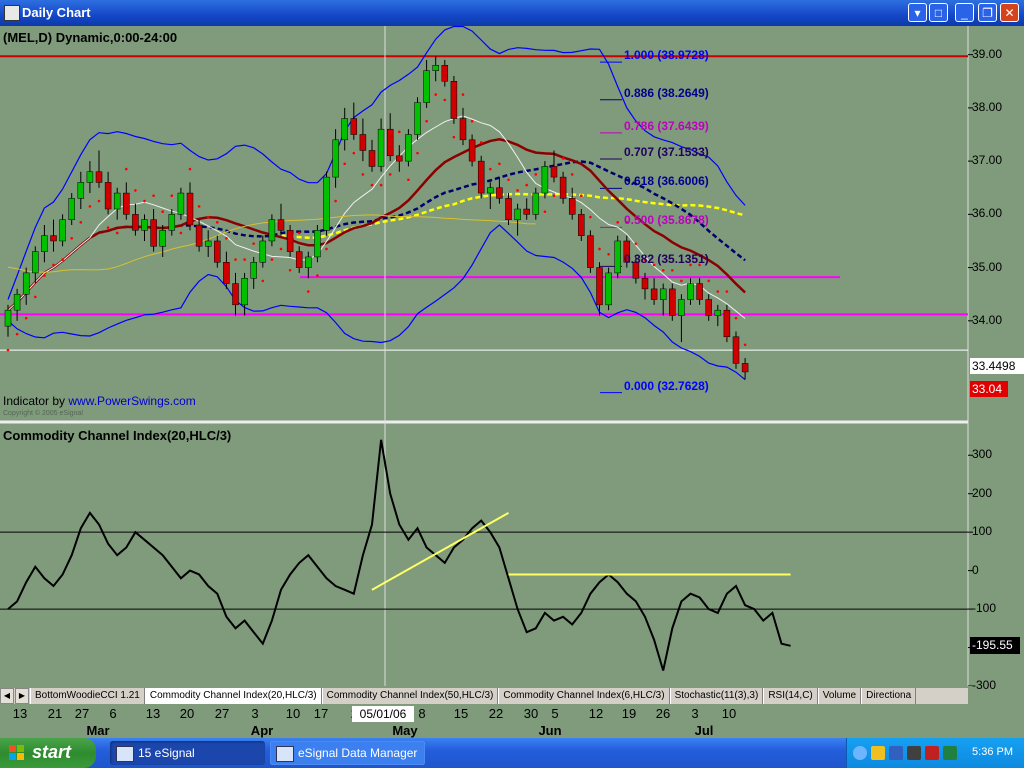 This screenshot has height=768, width=1024. What do you see at coordinates (1009, 12) in the screenshot?
I see `close-button: ✕` at bounding box center [1009, 12].